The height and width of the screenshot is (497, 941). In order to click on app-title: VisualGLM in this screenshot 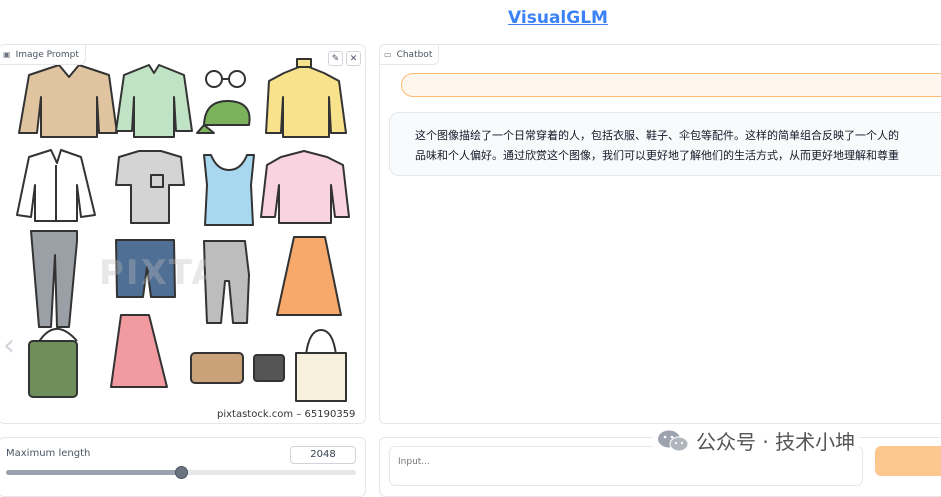, I will do `click(470, 18)`.